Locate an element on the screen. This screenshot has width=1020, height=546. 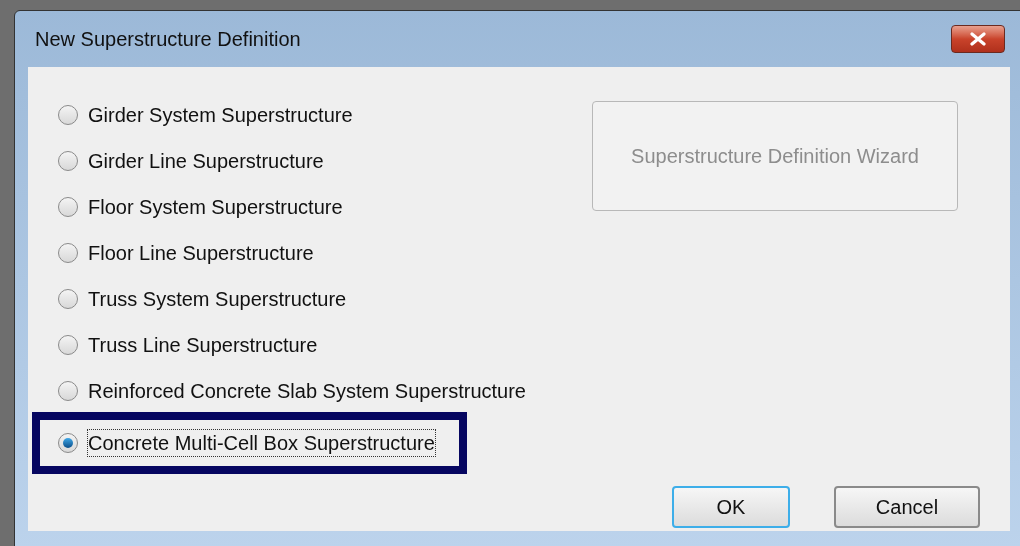
radio-label: Girder Line Superstructure is located at coordinates (206, 161).